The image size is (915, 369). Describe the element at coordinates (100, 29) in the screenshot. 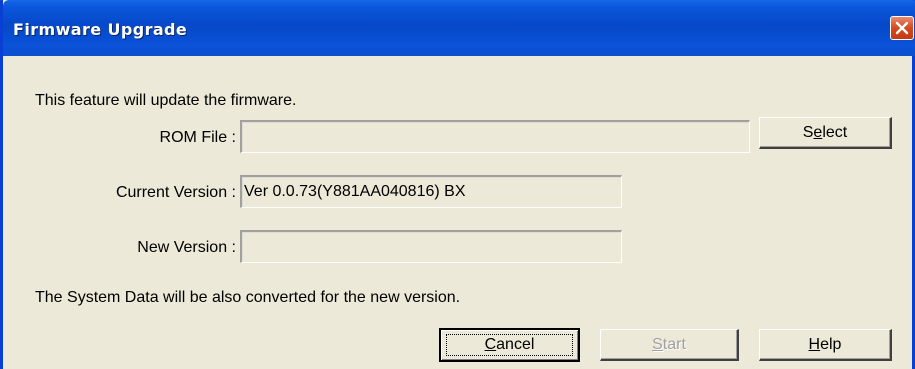

I see `window-title: Firmware Upgrade` at that location.